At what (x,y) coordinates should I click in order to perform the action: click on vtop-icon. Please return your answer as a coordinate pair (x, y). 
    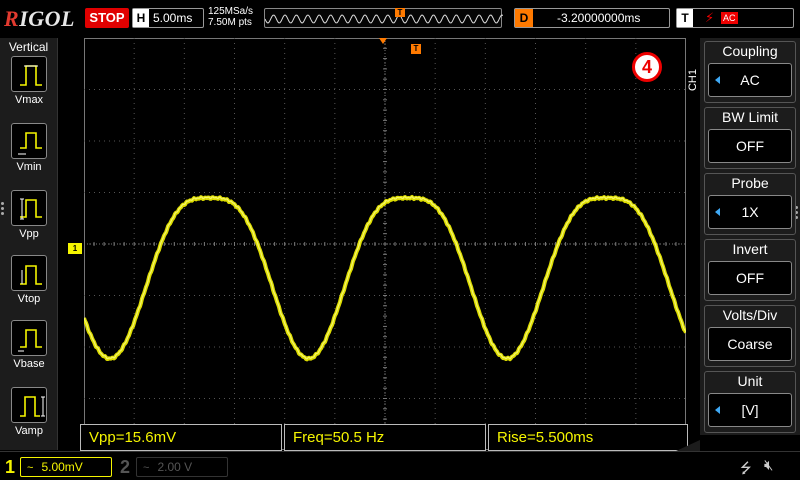
    Looking at the image, I should click on (29, 273).